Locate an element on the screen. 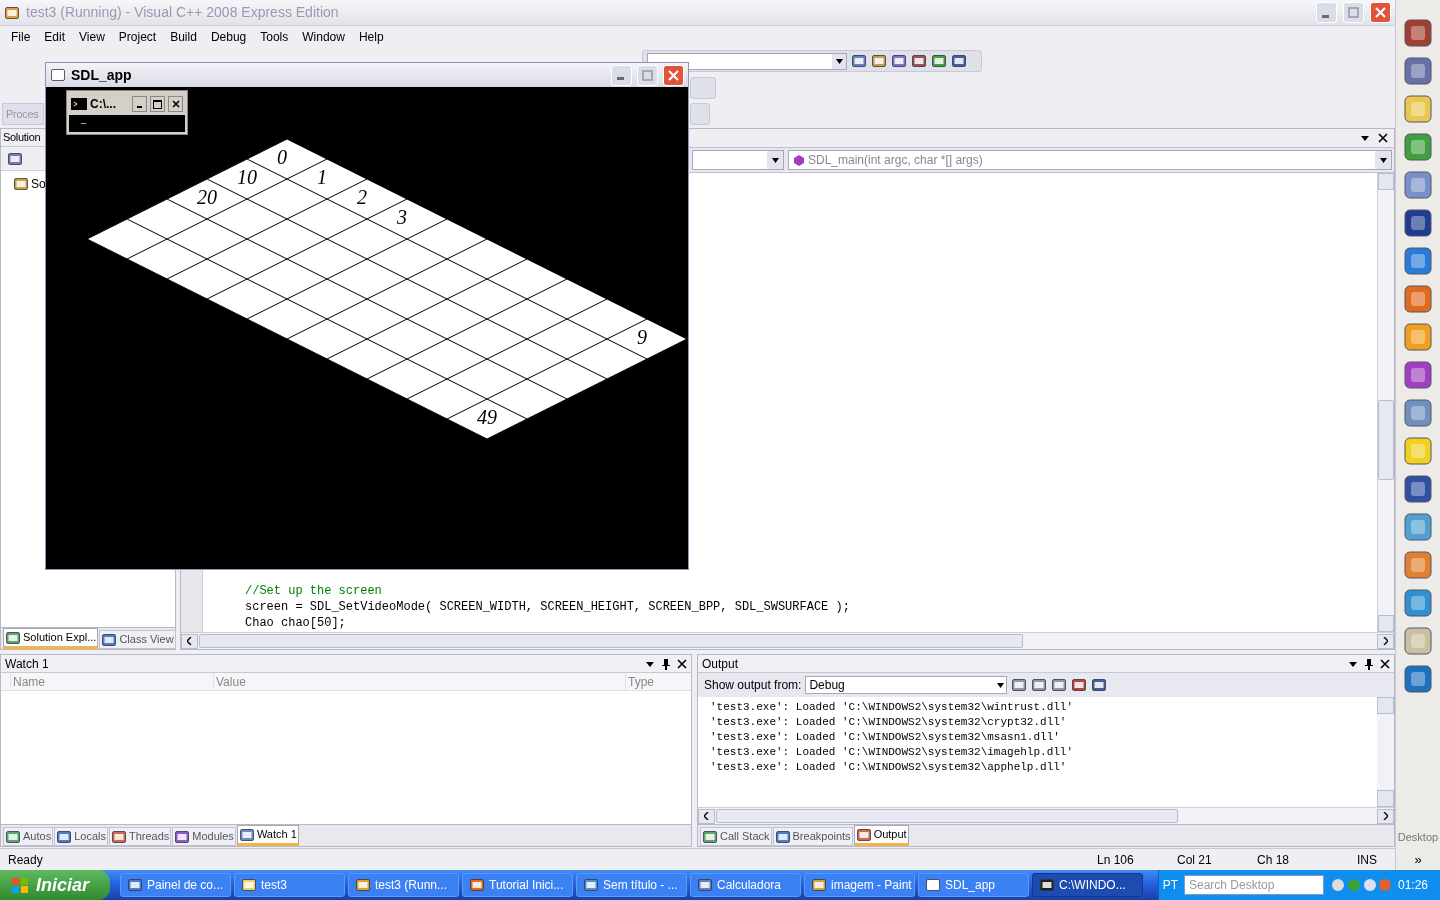 This screenshot has height=900, width=1440. window-icon is located at coordinates (705, 885).